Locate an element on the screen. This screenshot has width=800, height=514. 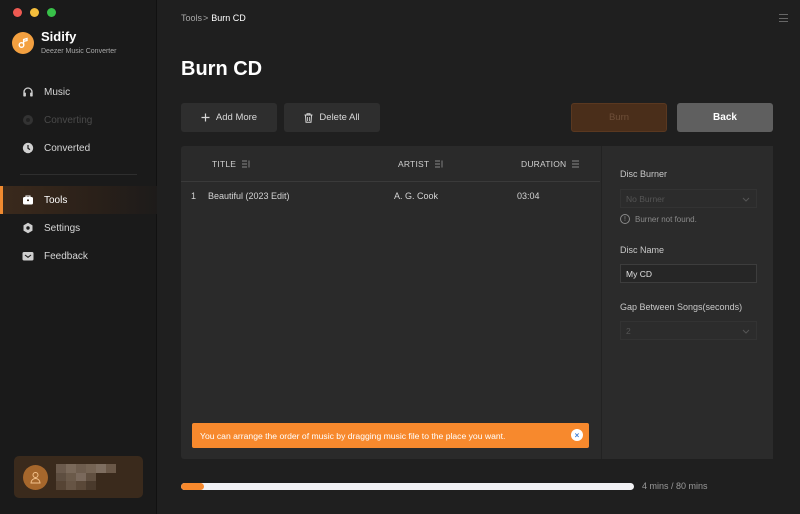
user-icon is located at coordinates (35, 477).